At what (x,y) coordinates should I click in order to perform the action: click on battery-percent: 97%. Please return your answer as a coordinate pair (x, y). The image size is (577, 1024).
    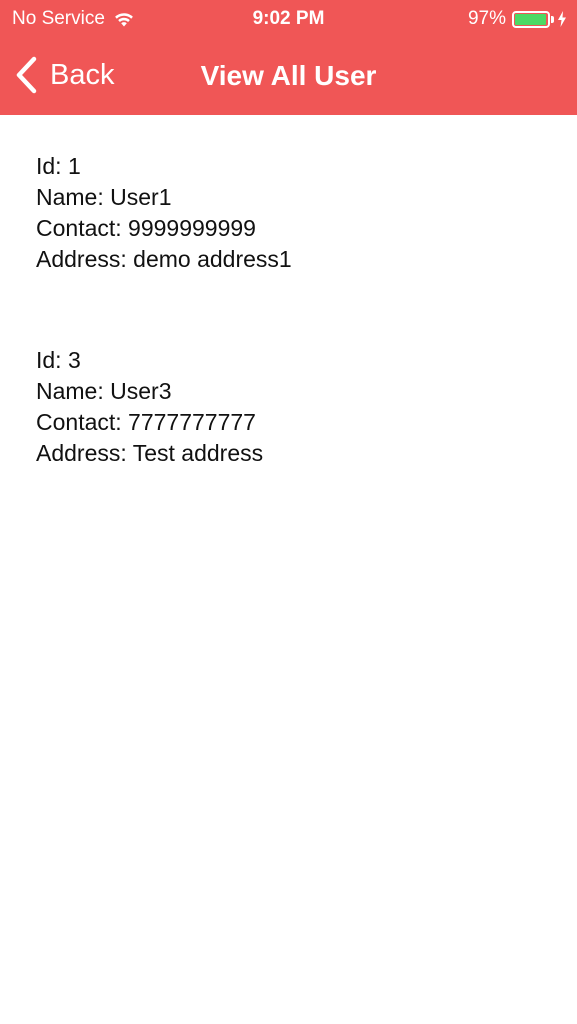
    Looking at the image, I should click on (486, 18).